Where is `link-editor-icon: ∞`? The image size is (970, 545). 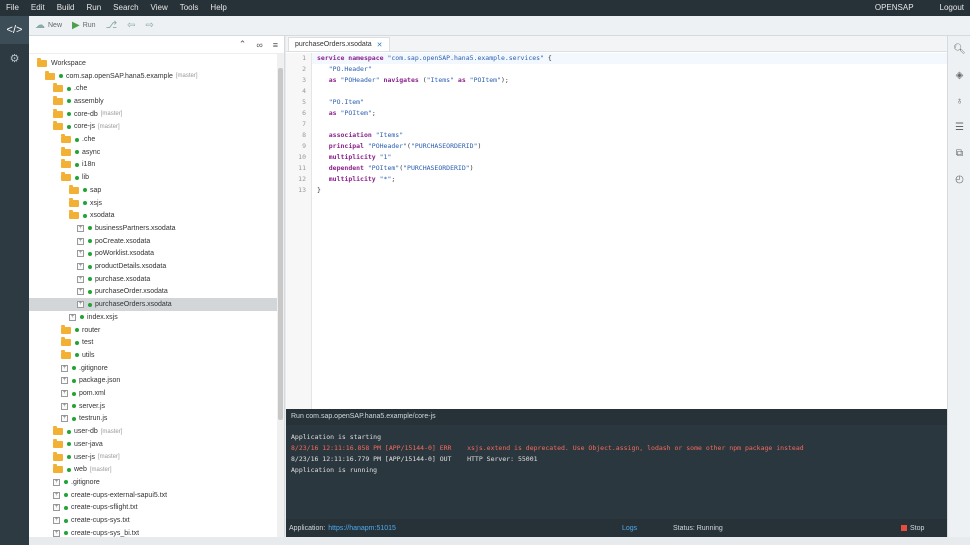
link-editor-icon: ∞ is located at coordinates (259, 45).